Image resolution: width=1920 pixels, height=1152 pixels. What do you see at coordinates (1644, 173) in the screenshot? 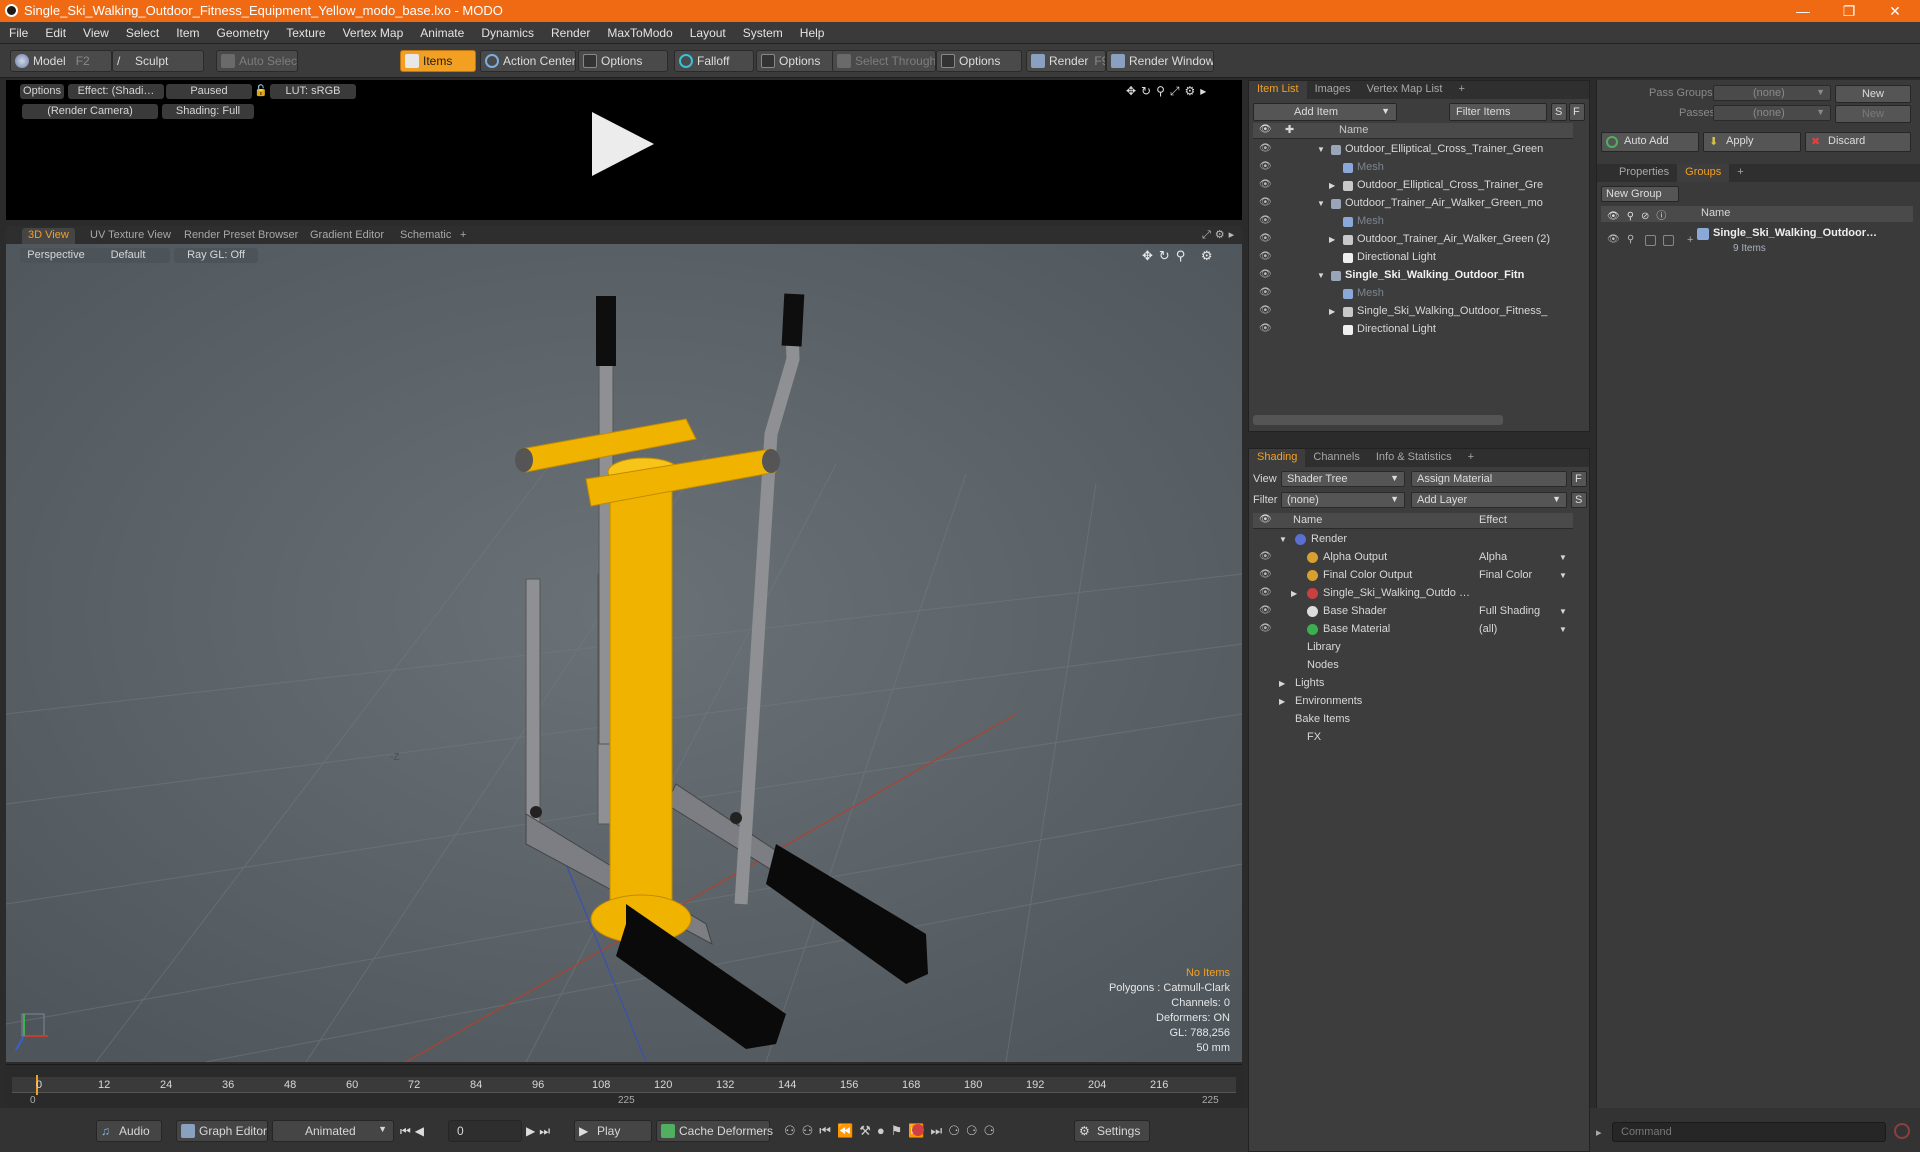
I see `tab-properties: Properties` at bounding box center [1644, 173].